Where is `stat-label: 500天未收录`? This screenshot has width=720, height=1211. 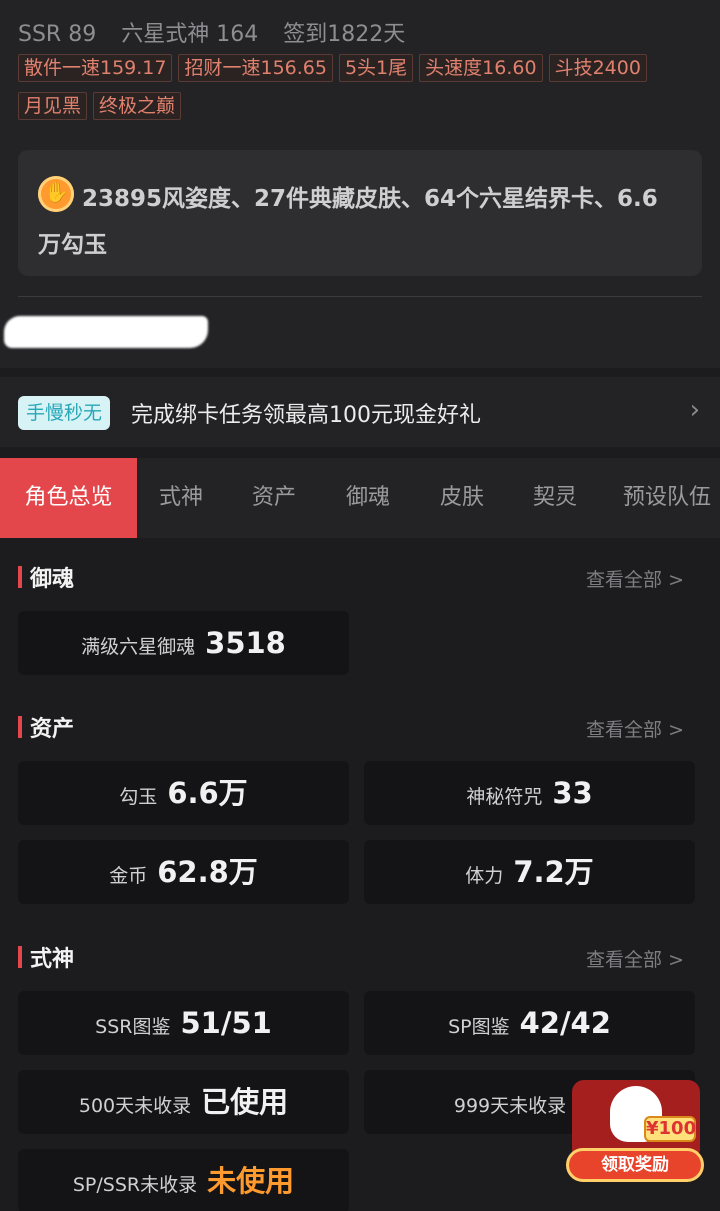 stat-label: 500天未收录 is located at coordinates (135, 1106).